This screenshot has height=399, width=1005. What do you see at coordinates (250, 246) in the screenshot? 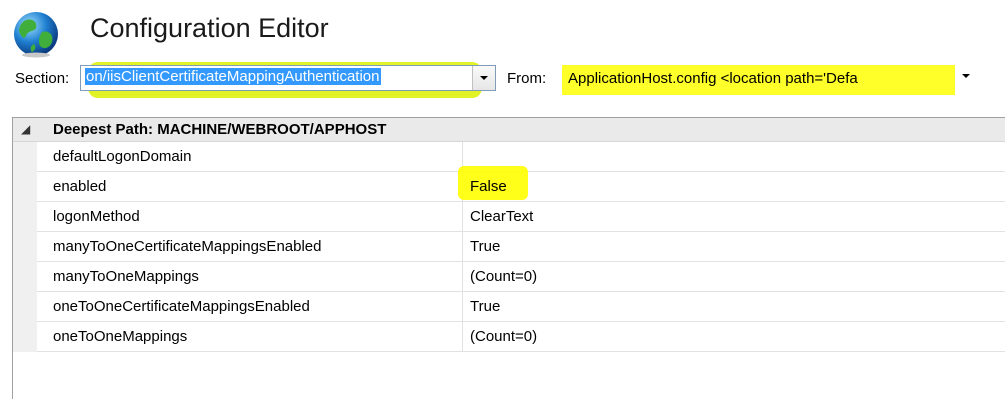
I see `property-name: manyToOneCertificateMappingsEnabled` at bounding box center [250, 246].